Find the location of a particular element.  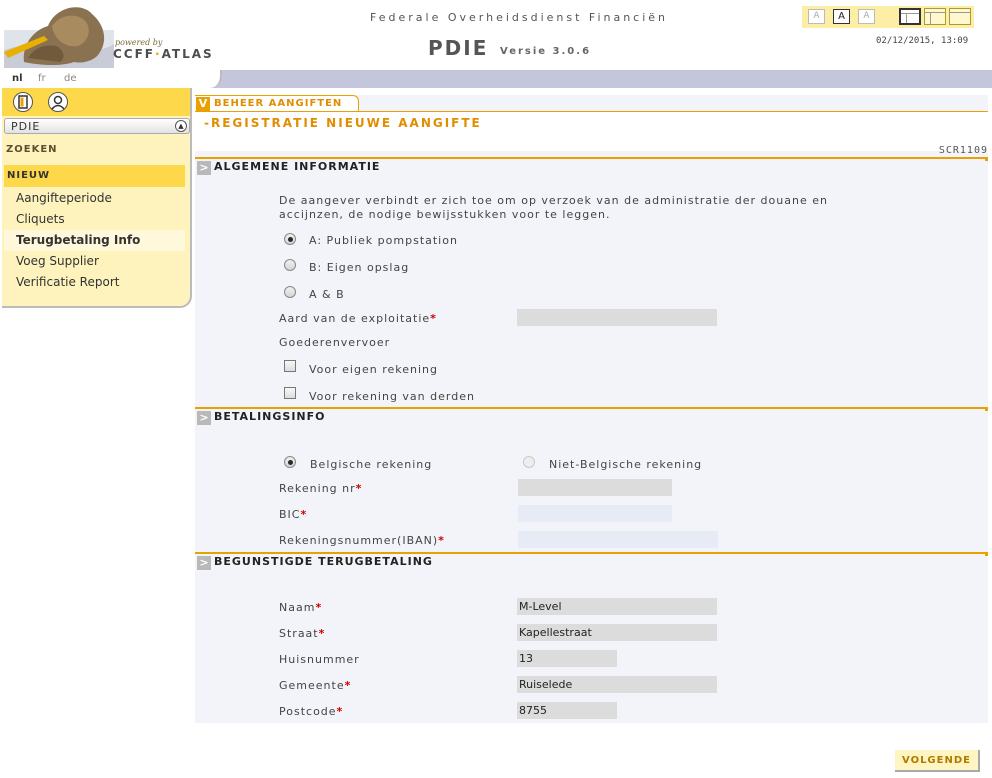

checkbox-label: Voor rekening van derden is located at coordinates (392, 396).